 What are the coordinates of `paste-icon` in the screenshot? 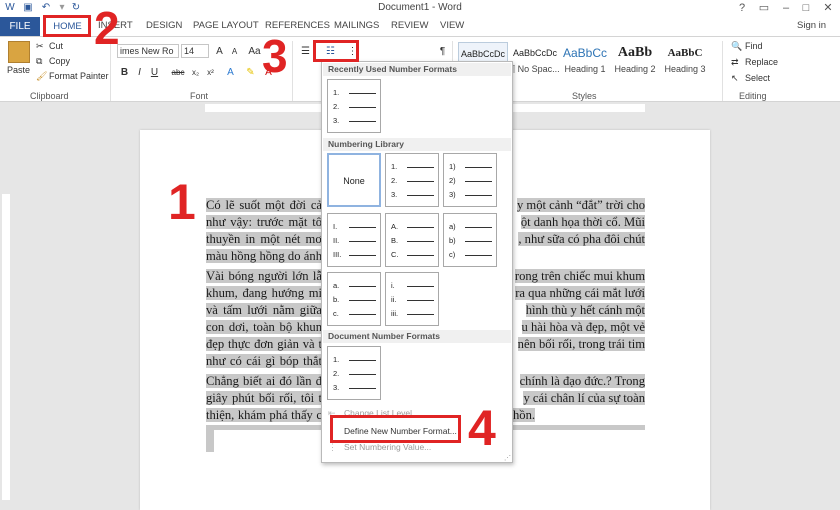 It's located at (19, 52).